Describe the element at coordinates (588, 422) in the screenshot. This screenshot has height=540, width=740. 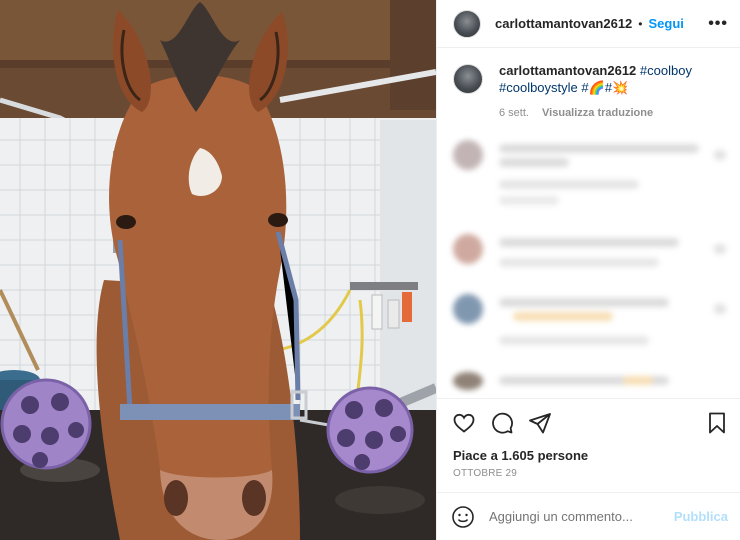
I see `action-bar` at that location.